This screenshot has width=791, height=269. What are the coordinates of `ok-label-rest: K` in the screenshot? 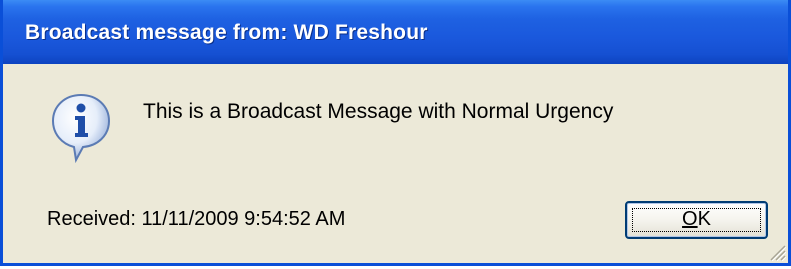 It's located at (704, 219).